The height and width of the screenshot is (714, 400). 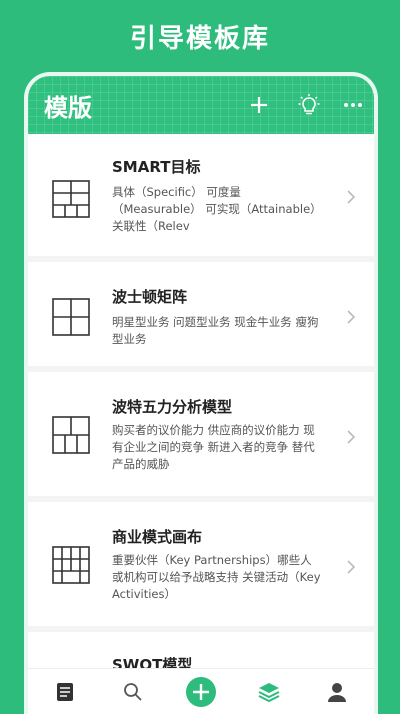 What do you see at coordinates (269, 692) in the screenshot?
I see `library-tab` at bounding box center [269, 692].